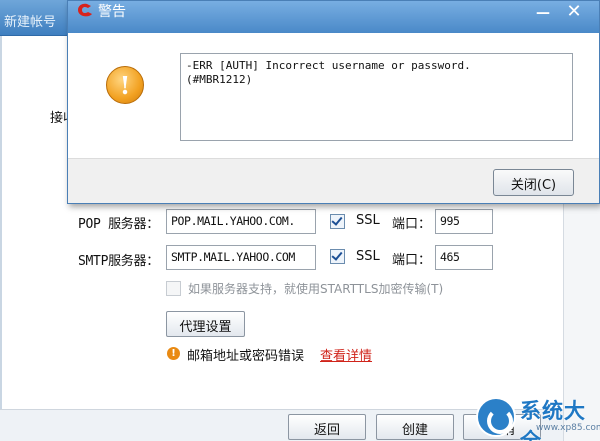  Describe the element at coordinates (333, 180) in the screenshot. I see `alert-footer: 关闭(C)` at that location.